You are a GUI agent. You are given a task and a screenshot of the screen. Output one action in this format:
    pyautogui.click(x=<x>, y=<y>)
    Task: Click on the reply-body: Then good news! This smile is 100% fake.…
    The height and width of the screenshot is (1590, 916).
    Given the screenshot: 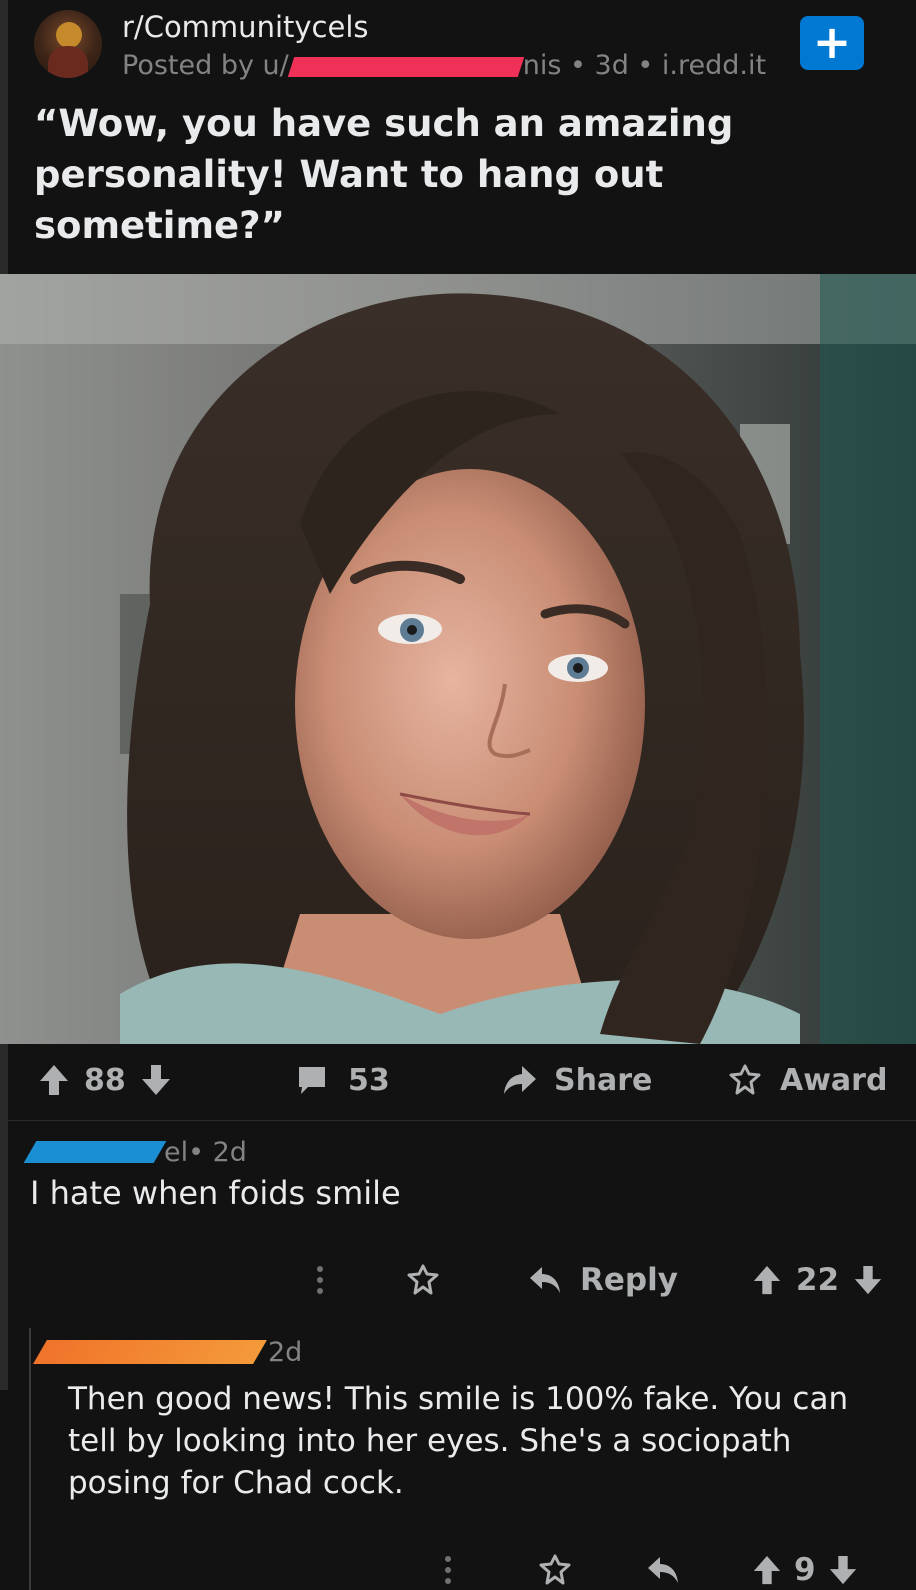 What is the action you would take?
    pyautogui.click(x=458, y=1441)
    